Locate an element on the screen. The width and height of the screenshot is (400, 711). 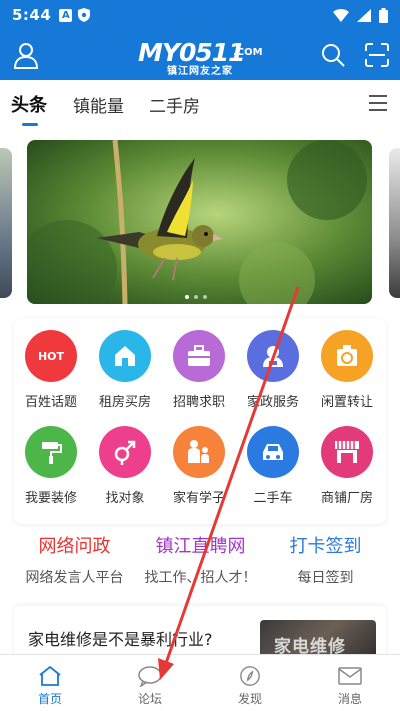
grid-label: 家政服务 is located at coordinates (272, 402).